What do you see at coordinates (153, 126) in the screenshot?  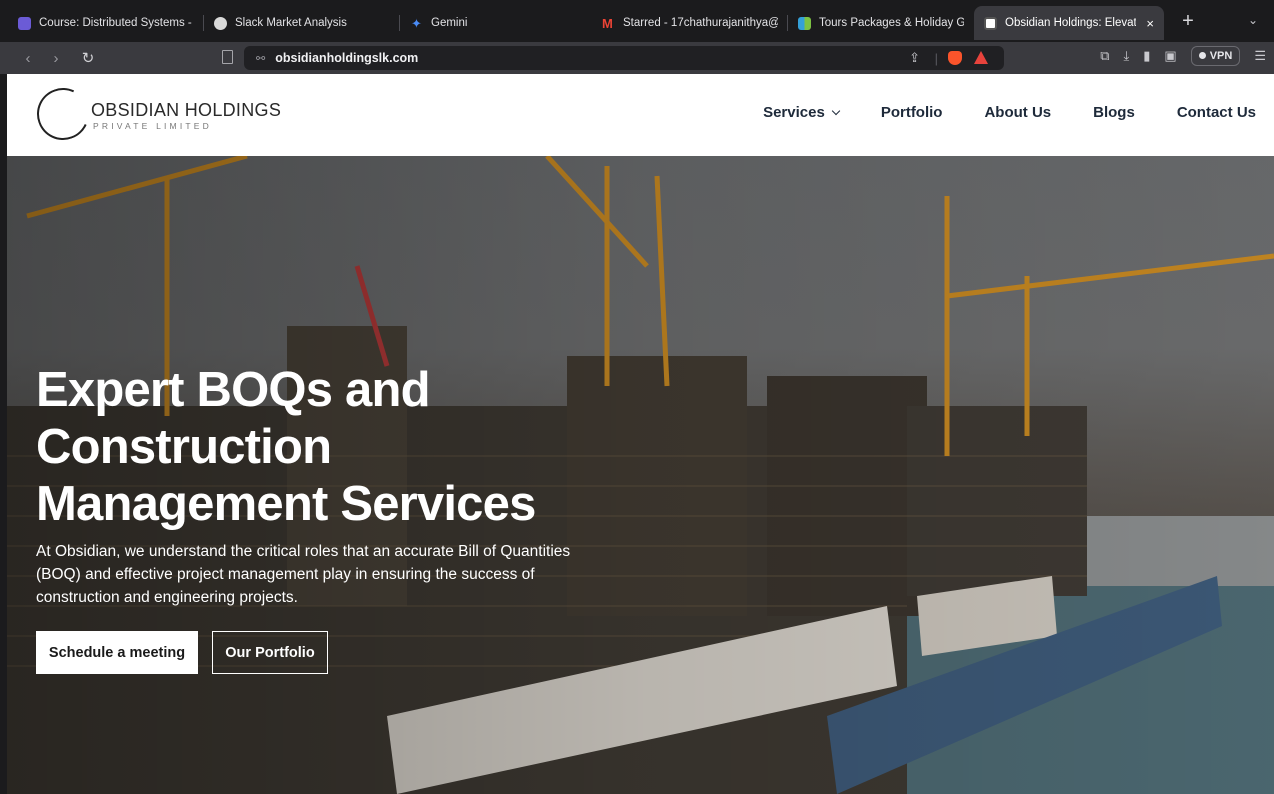 I see `logo-subtitle: PRIVATE LIMITED` at bounding box center [153, 126].